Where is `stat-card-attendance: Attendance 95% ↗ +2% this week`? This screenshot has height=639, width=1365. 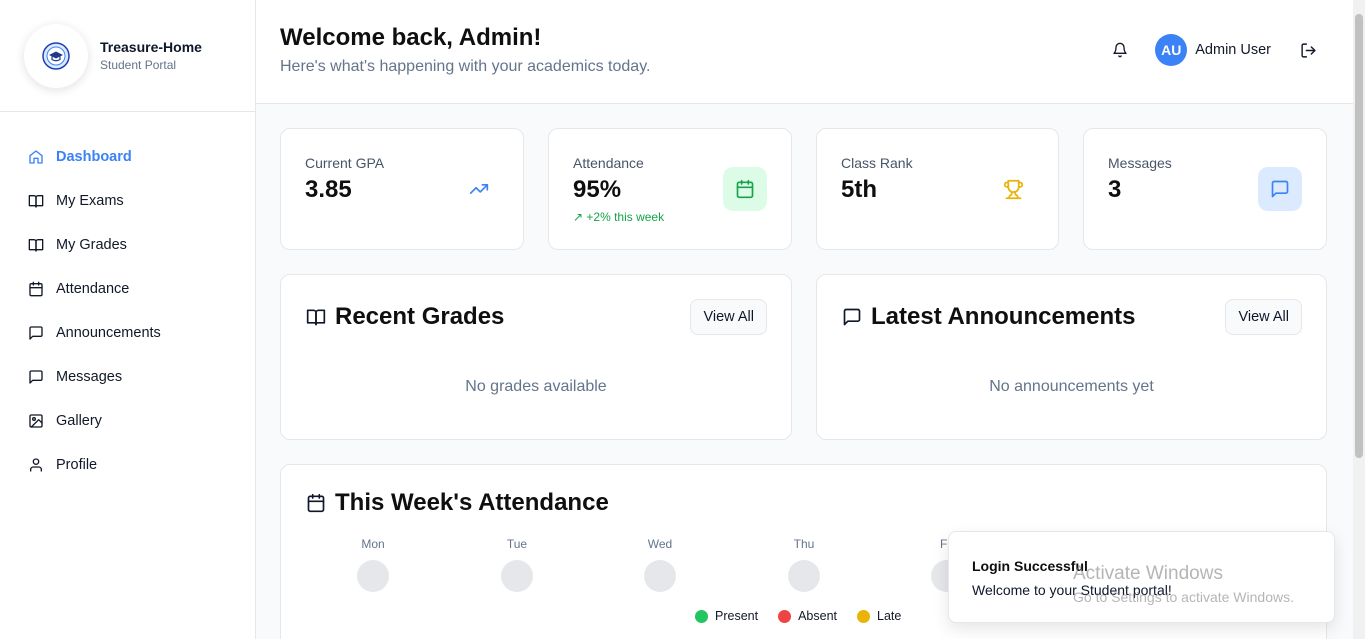 stat-card-attendance: Attendance 95% ↗ +2% this week is located at coordinates (670, 189).